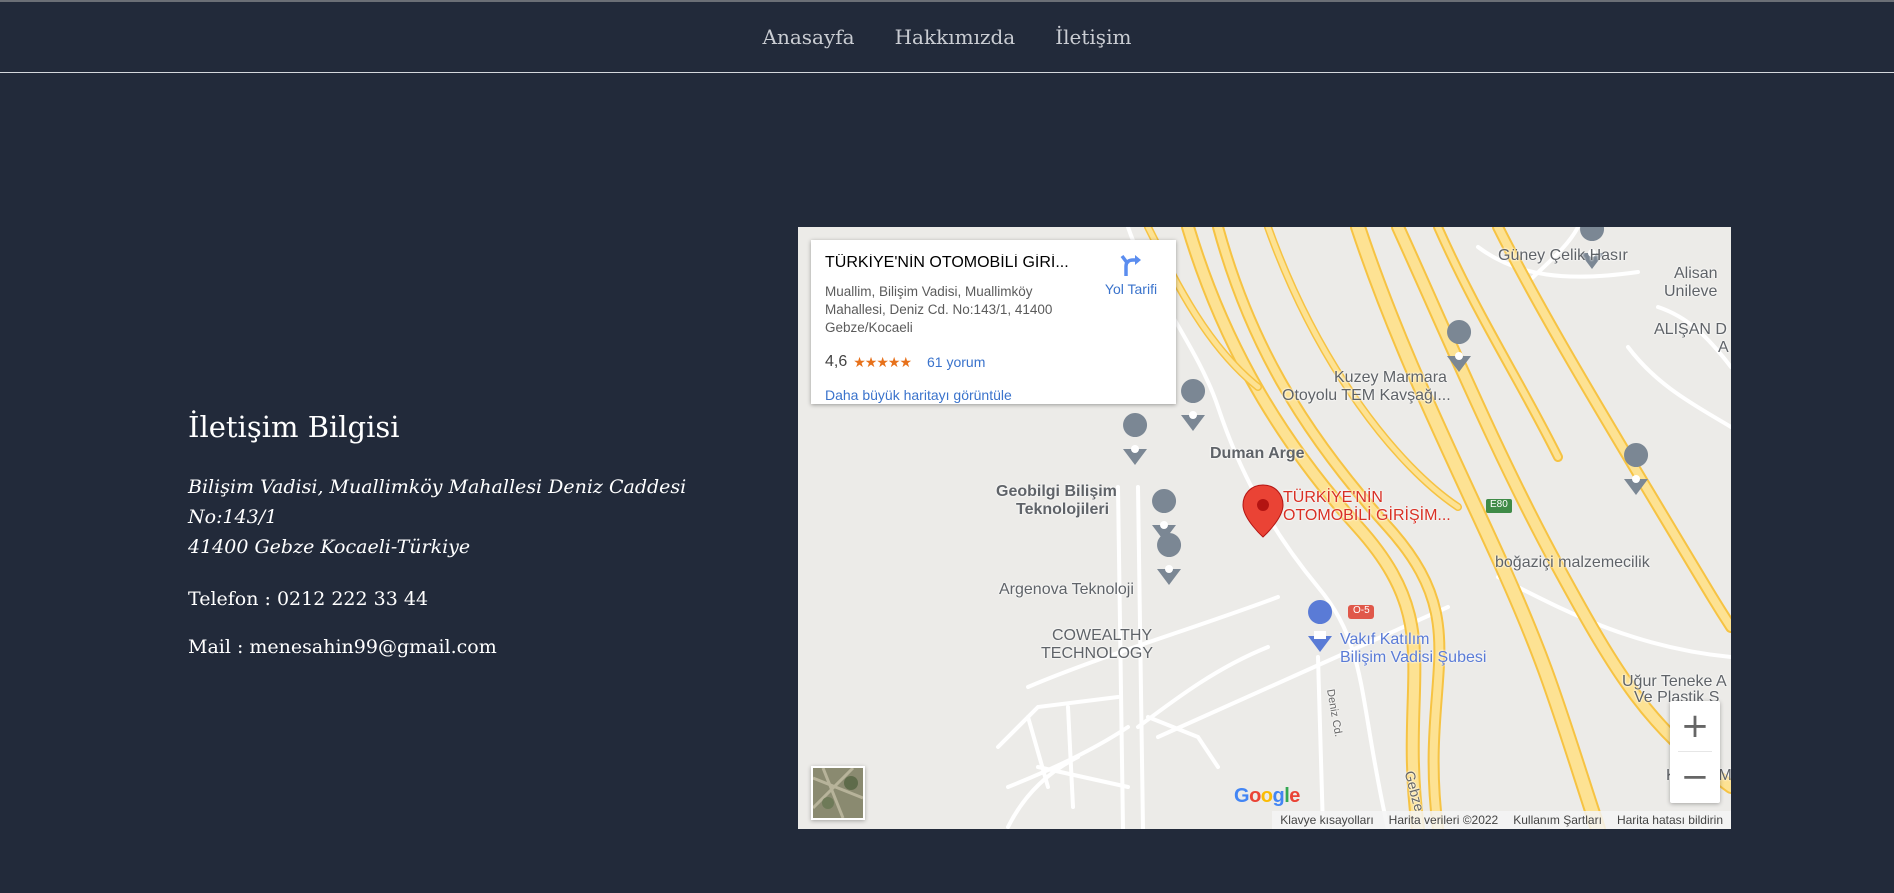 This screenshot has height=893, width=1894. I want to click on nav-contact-link: İletişim, so click(1093, 37).